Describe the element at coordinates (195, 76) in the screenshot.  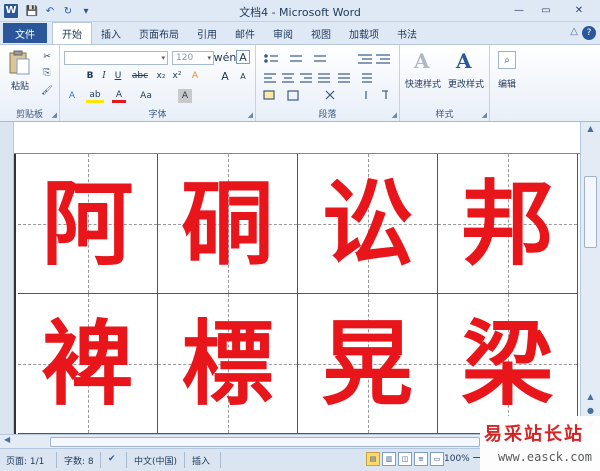
I see `clear-formatting-icon: A` at that location.